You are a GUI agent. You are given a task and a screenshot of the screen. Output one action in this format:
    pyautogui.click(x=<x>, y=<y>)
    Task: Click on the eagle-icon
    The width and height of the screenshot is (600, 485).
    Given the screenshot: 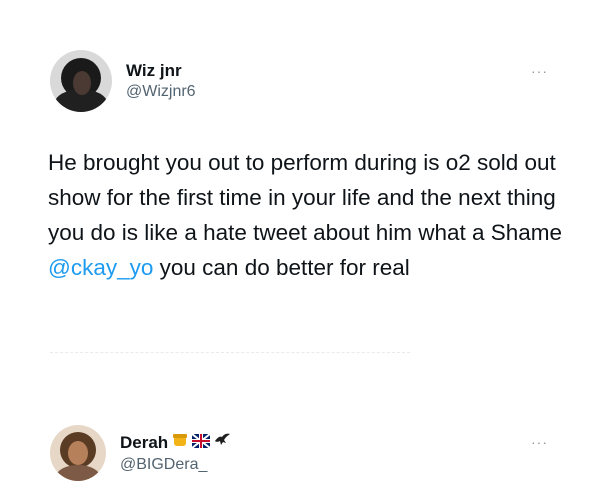 What is the action you would take?
    pyautogui.click(x=222, y=442)
    